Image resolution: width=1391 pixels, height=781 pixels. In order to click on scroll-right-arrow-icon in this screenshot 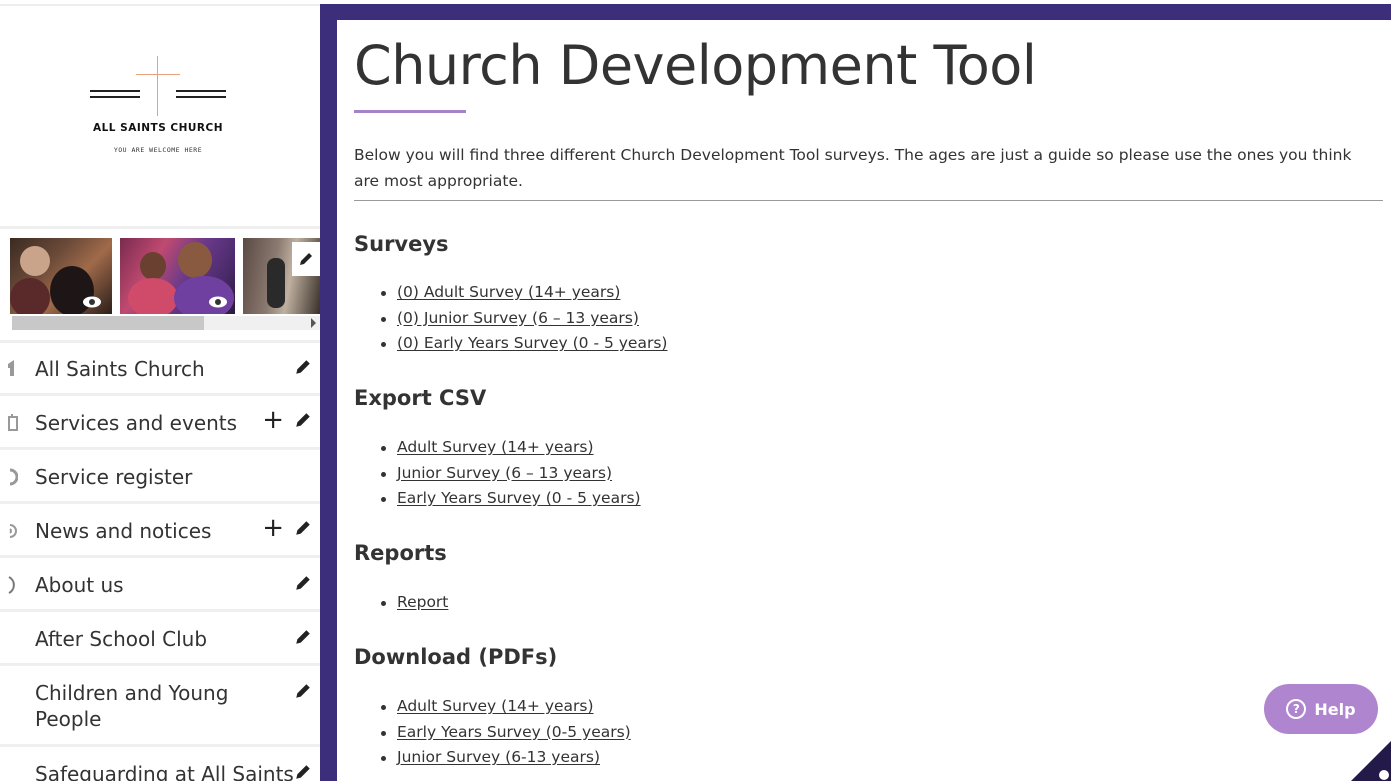, I will do `click(313, 323)`.